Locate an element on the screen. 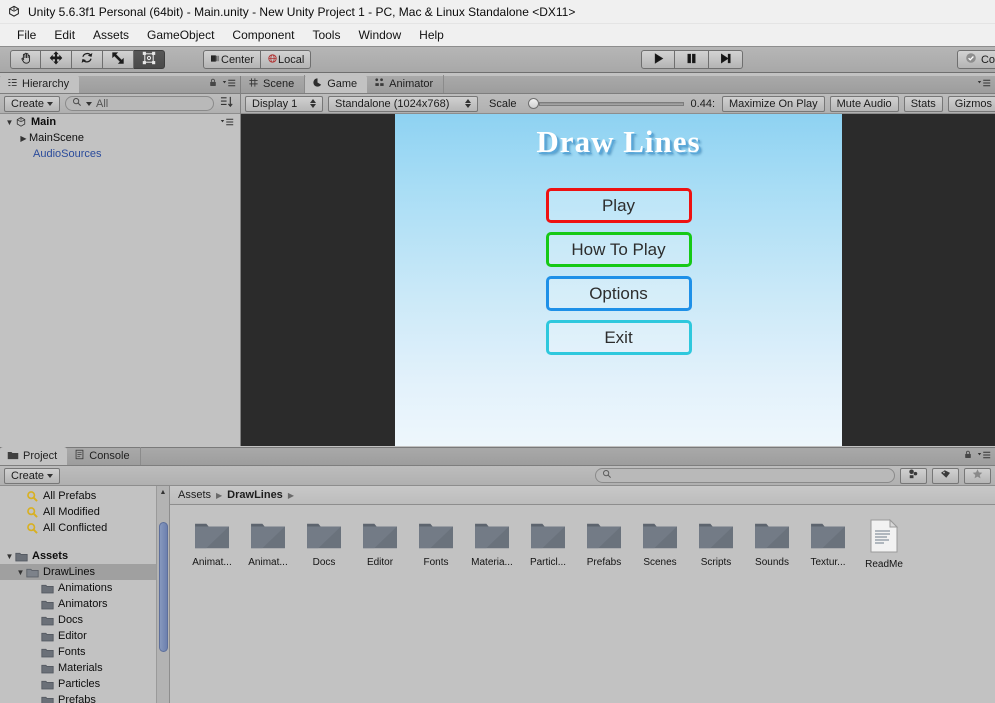 The height and width of the screenshot is (703, 995). step-button is located at coordinates (726, 59).